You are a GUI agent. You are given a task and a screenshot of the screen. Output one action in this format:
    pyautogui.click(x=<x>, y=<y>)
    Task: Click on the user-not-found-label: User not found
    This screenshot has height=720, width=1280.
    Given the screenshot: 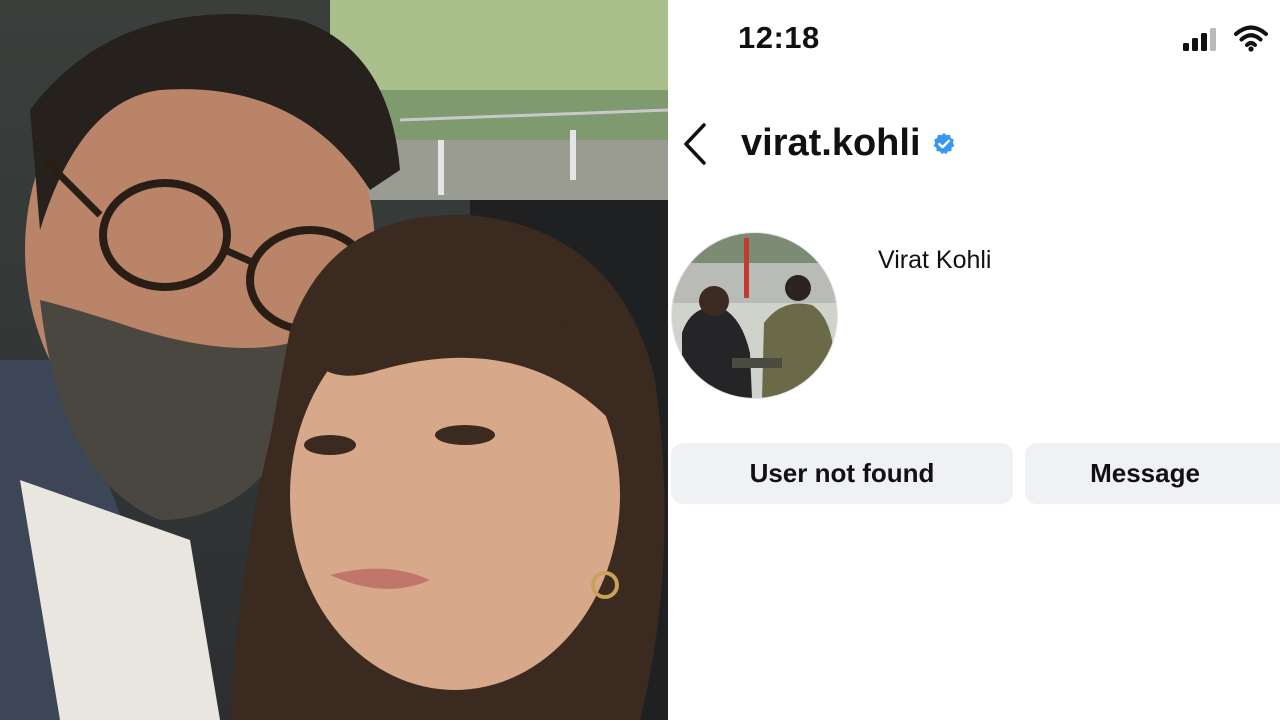 What is the action you would take?
    pyautogui.click(x=842, y=473)
    